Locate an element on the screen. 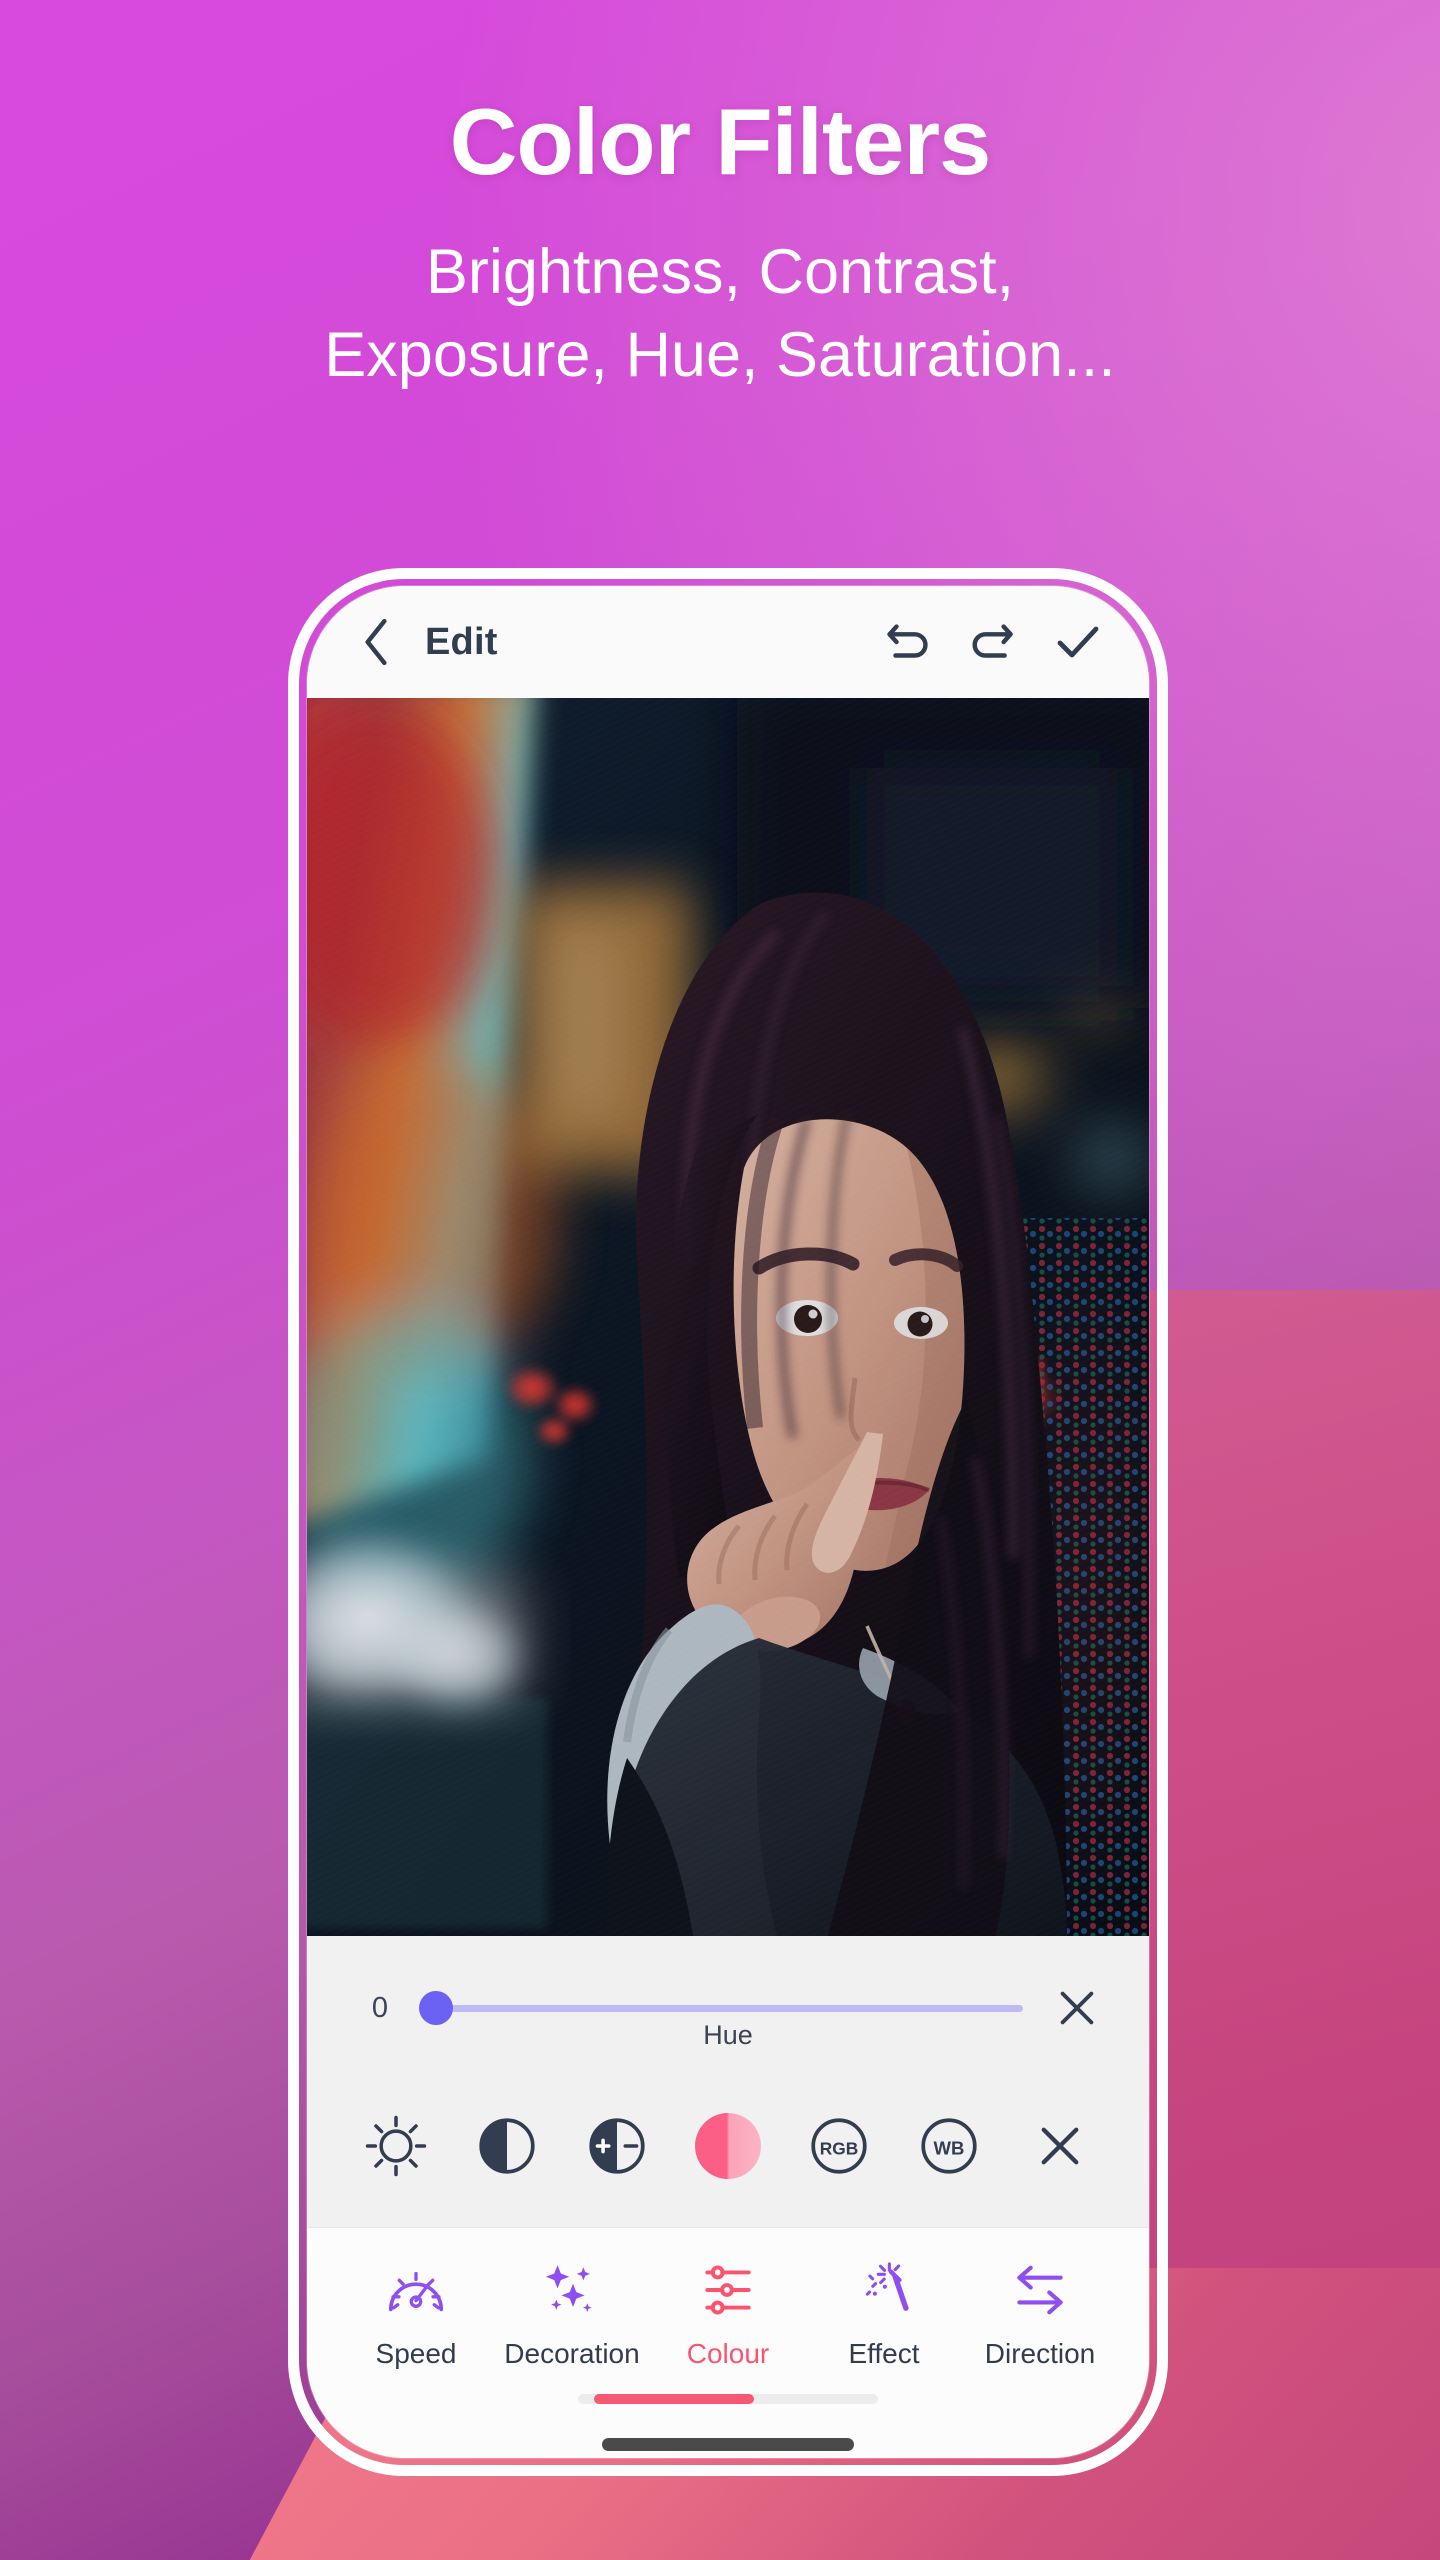 This screenshot has height=2560, width=1440. sliders-icon is located at coordinates (728, 2290).